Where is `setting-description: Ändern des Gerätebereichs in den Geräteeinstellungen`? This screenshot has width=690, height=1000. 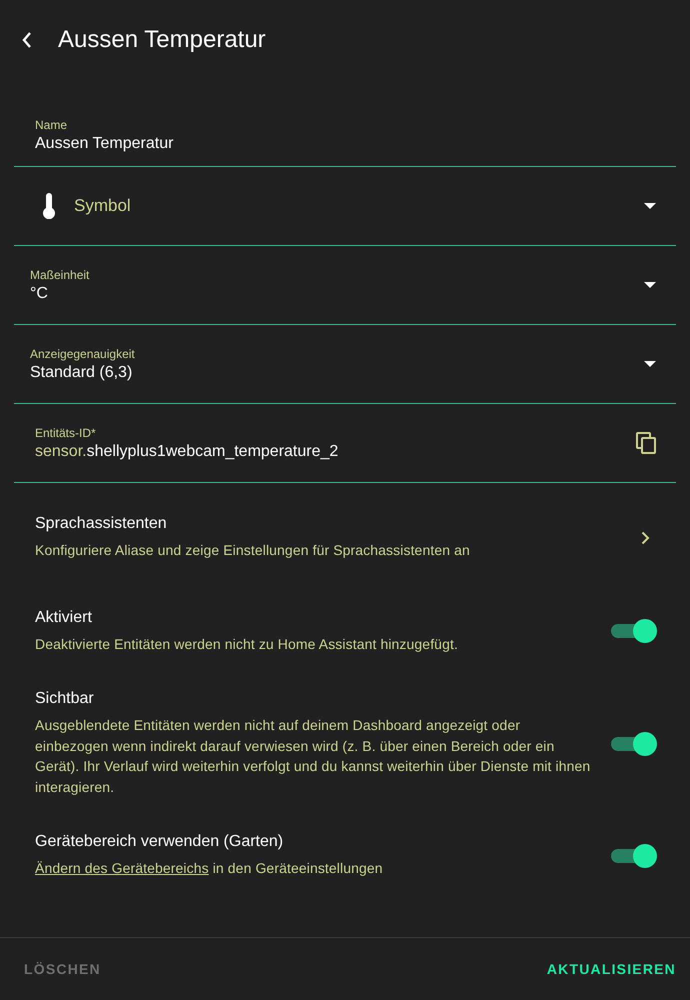
setting-description: Ändern des Gerätebereichs in den Geräteeinstellungen is located at coordinates (209, 868).